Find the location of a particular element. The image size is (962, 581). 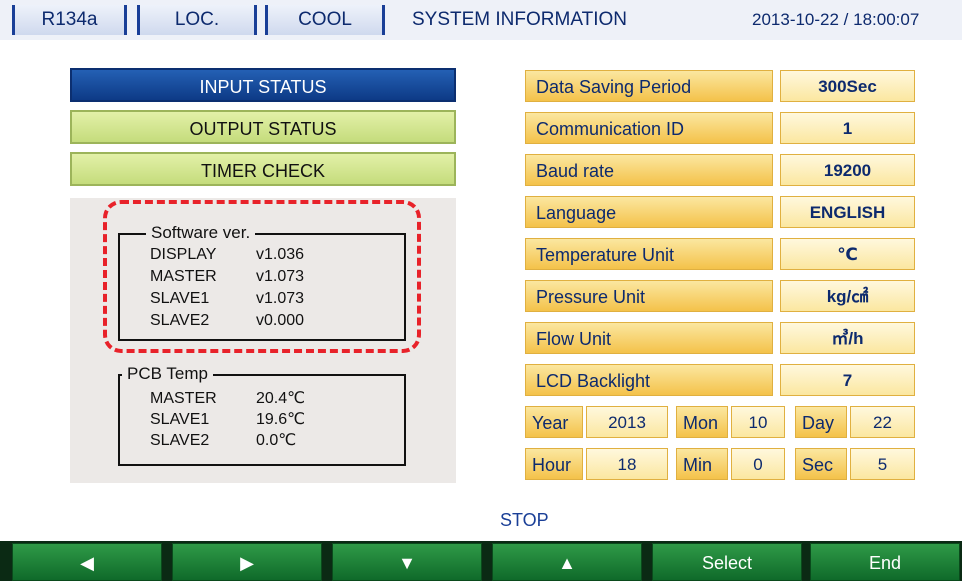

up-arrow-icon: ▲ is located at coordinates (567, 563).